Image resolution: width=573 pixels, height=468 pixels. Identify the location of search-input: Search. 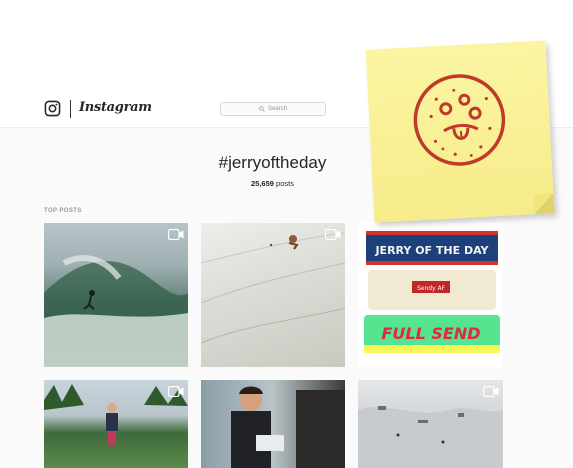
(273, 109).